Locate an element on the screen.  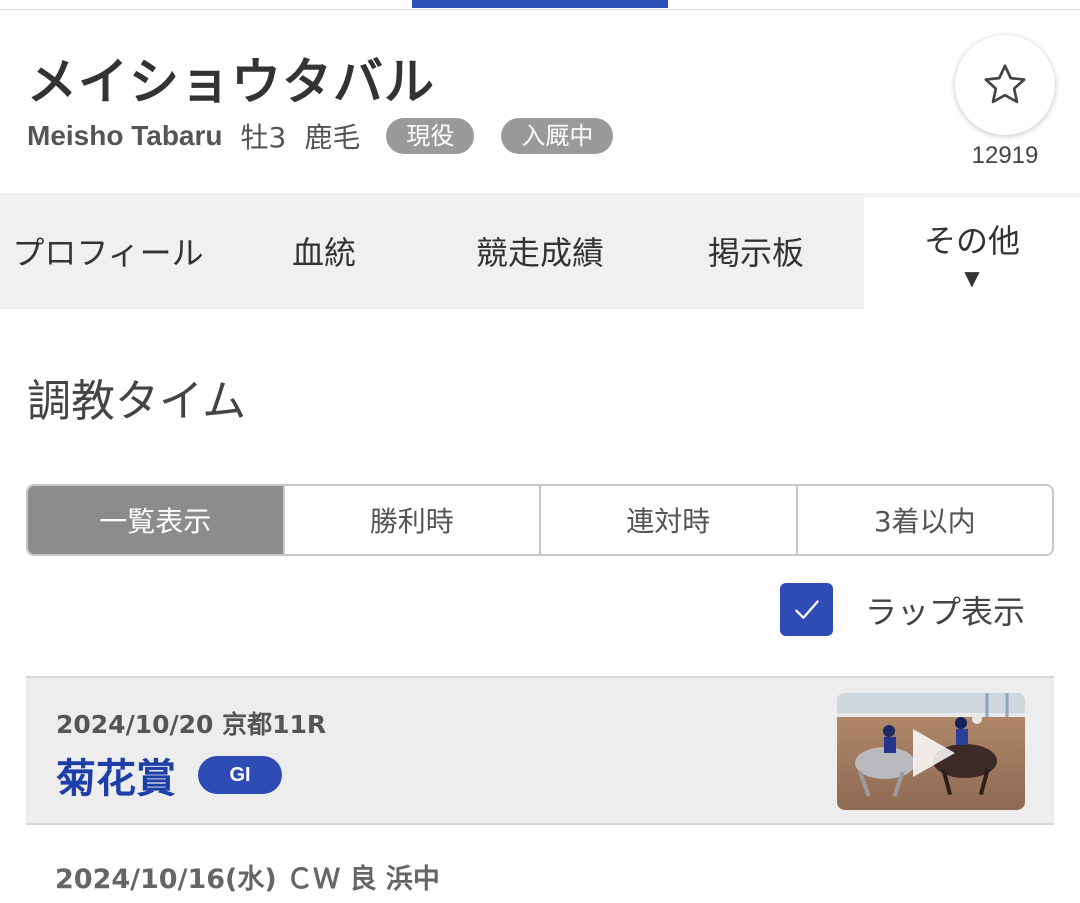
lap-display-label: ラップ表示 is located at coordinates (945, 611).